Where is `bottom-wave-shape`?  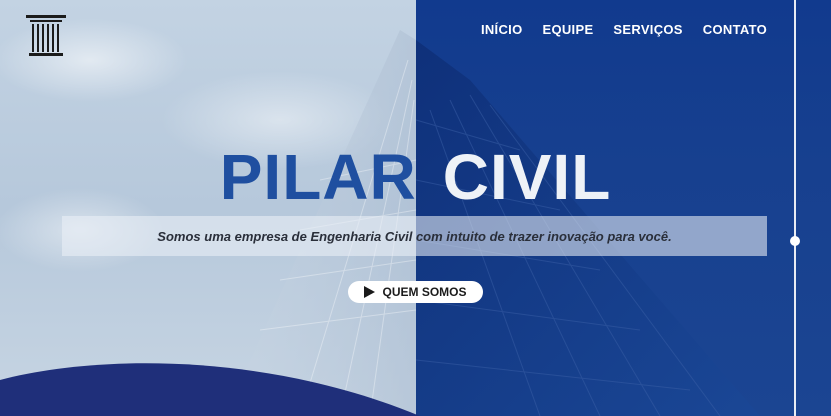
bottom-wave-shape is located at coordinates (210, 389).